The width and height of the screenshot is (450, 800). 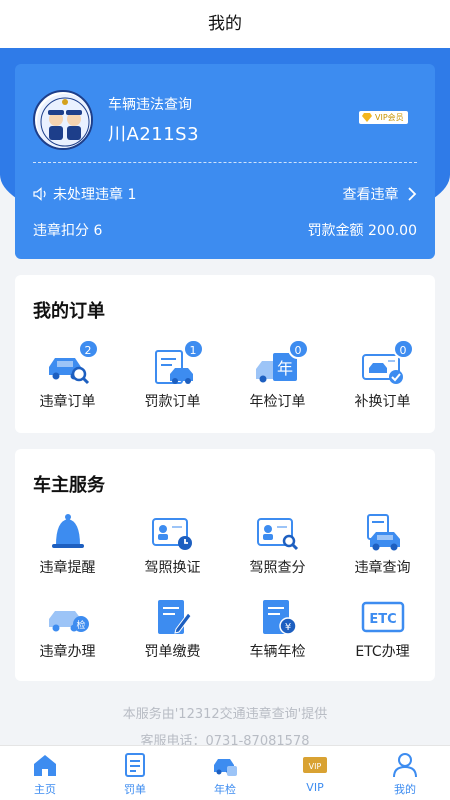 I want to click on bell-icon, so click(x=68, y=533).